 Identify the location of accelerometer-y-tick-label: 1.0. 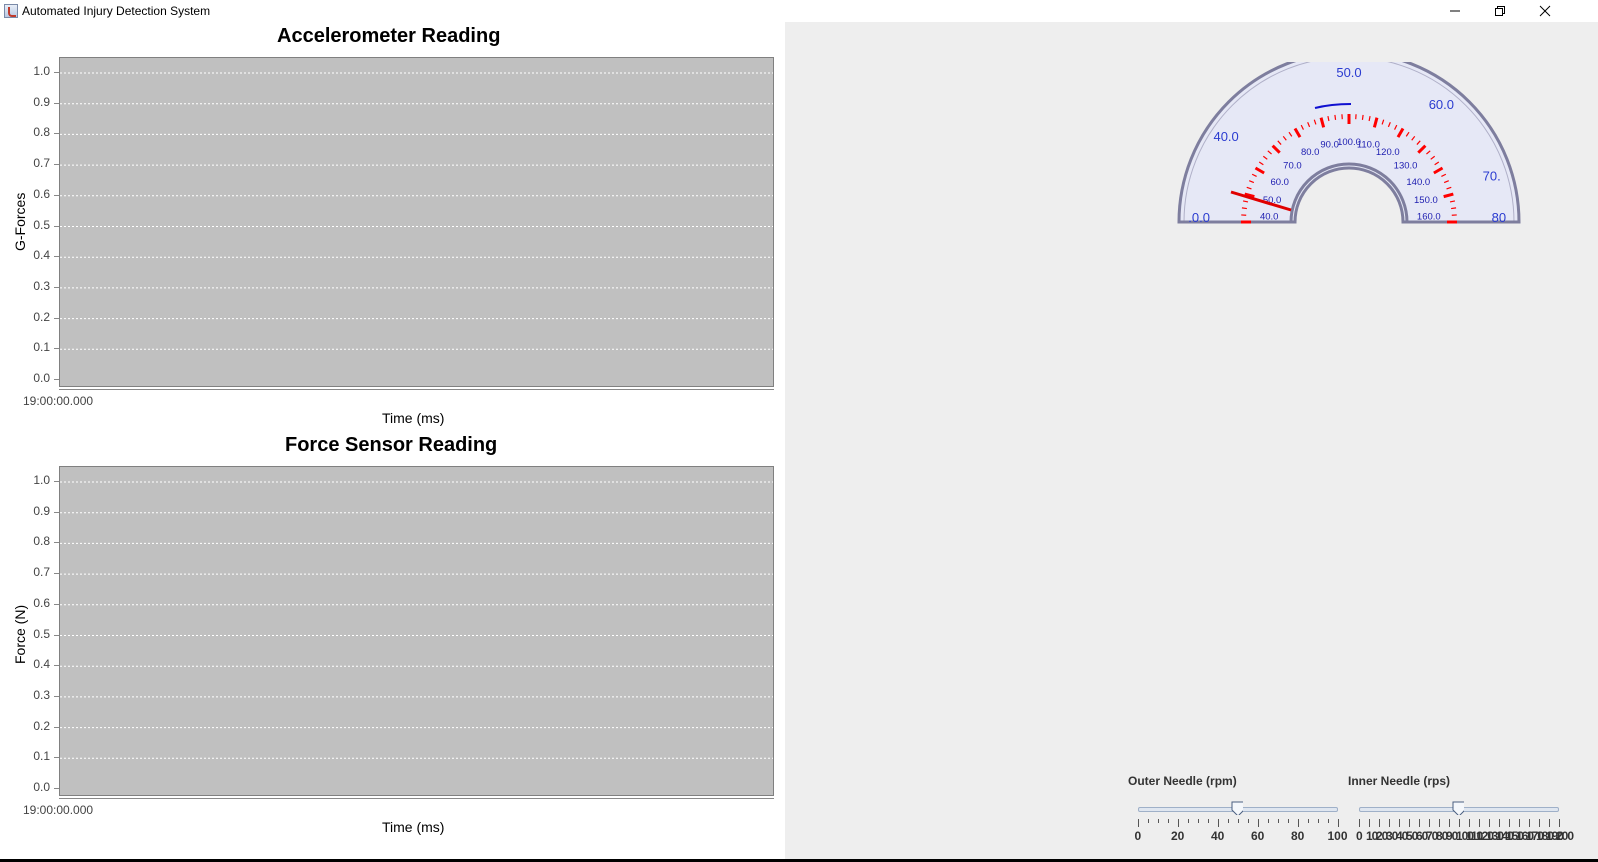
(41, 71).